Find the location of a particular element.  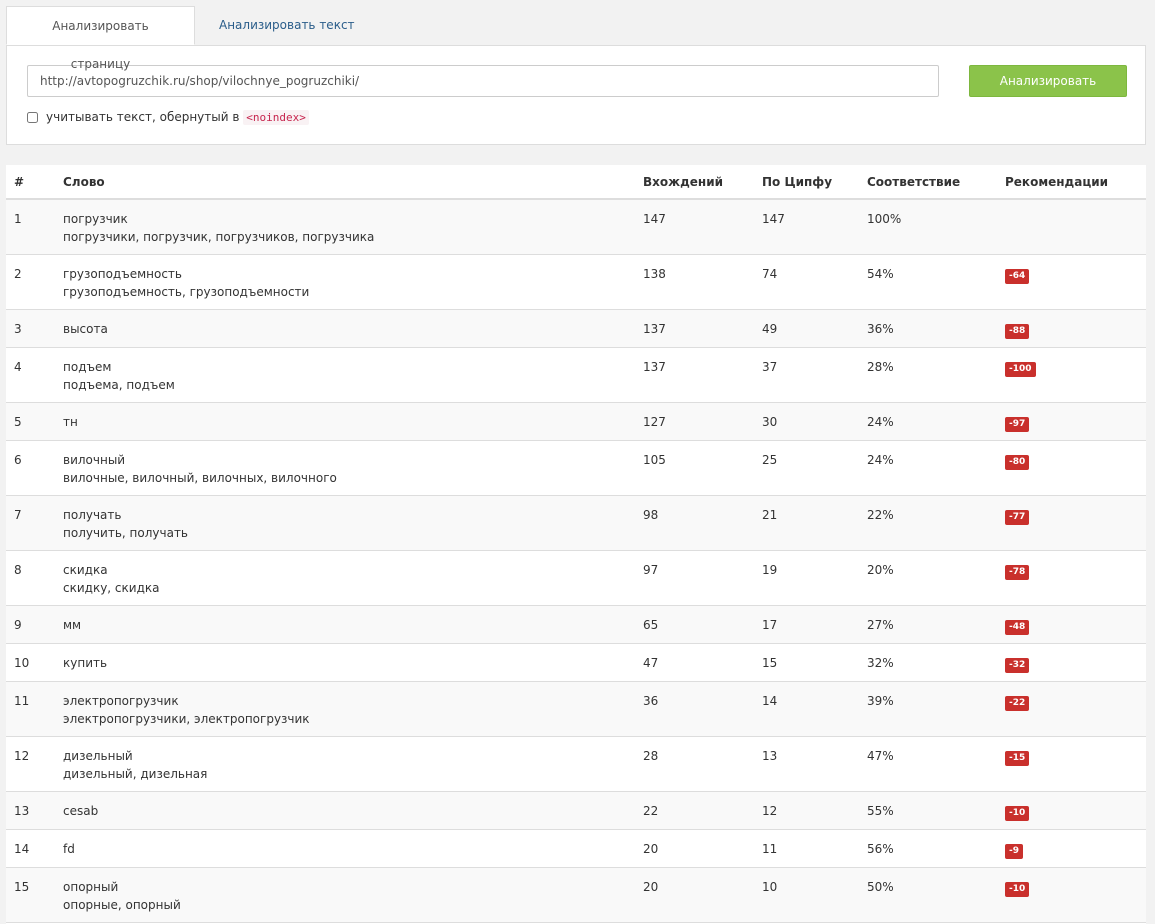

row-num: 4 is located at coordinates (30, 375).